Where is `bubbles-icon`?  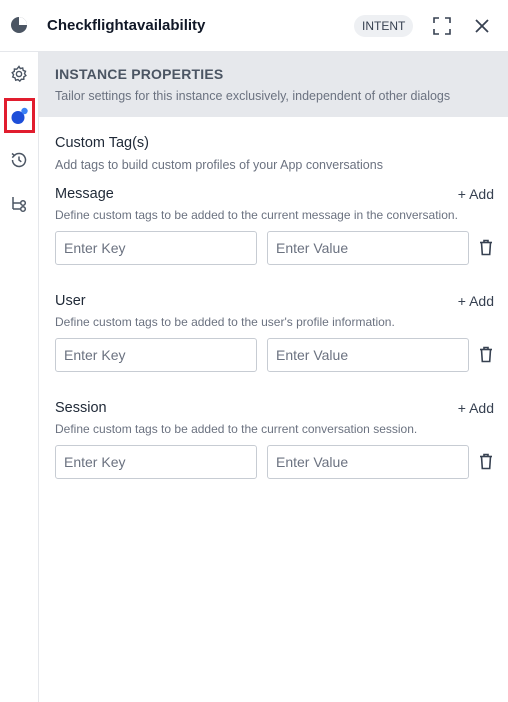 bubbles-icon is located at coordinates (19, 115).